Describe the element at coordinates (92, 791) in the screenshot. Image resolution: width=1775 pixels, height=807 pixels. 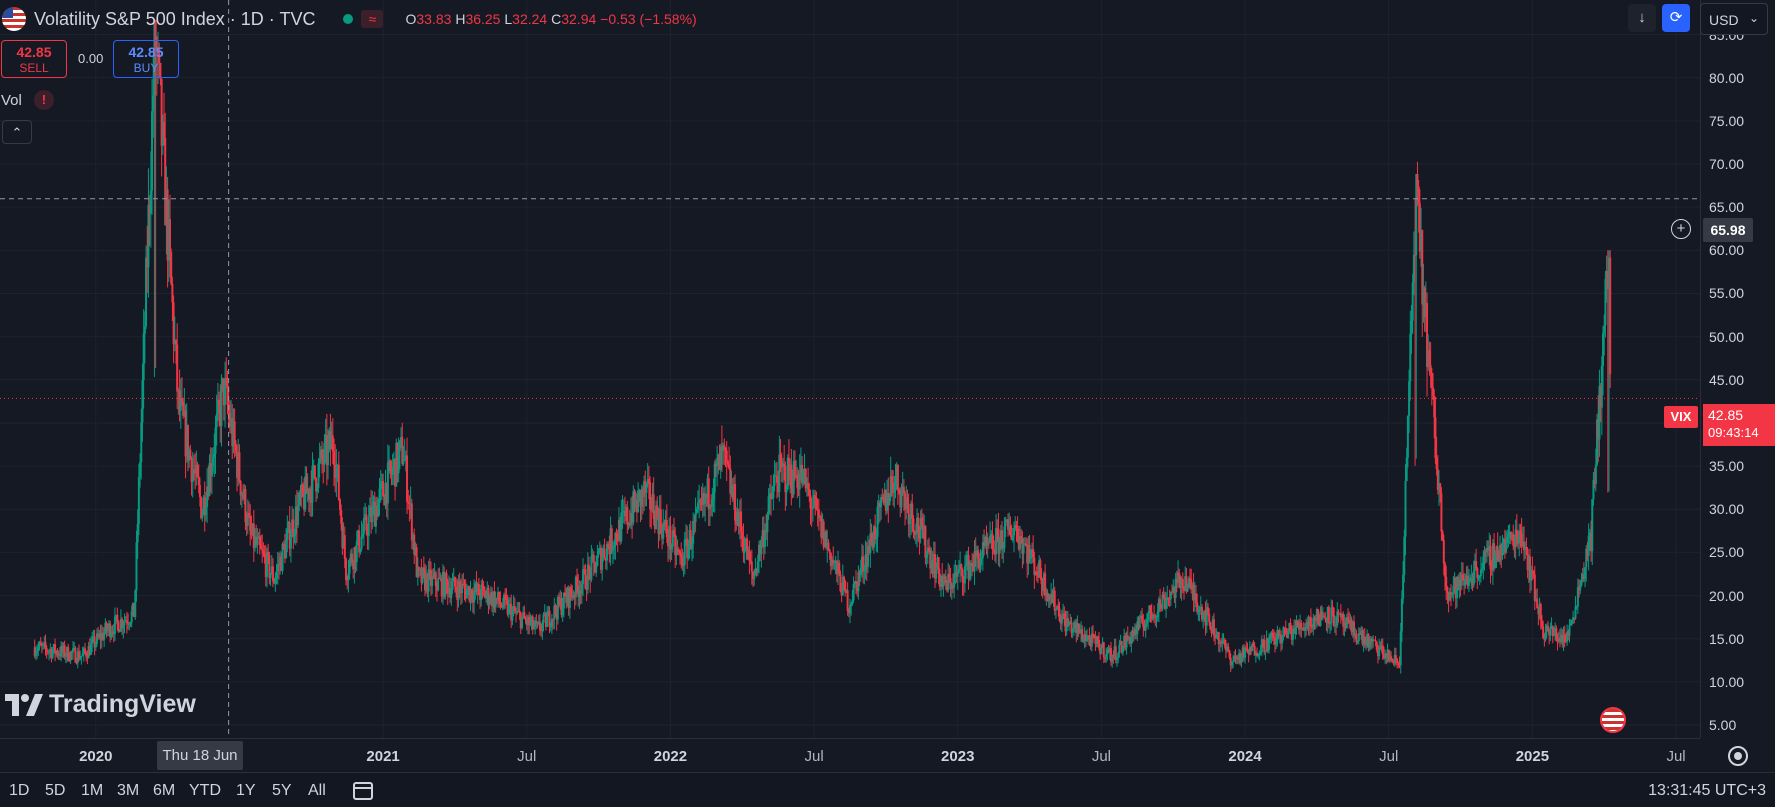
I see `range-button-1m: 1M` at that location.